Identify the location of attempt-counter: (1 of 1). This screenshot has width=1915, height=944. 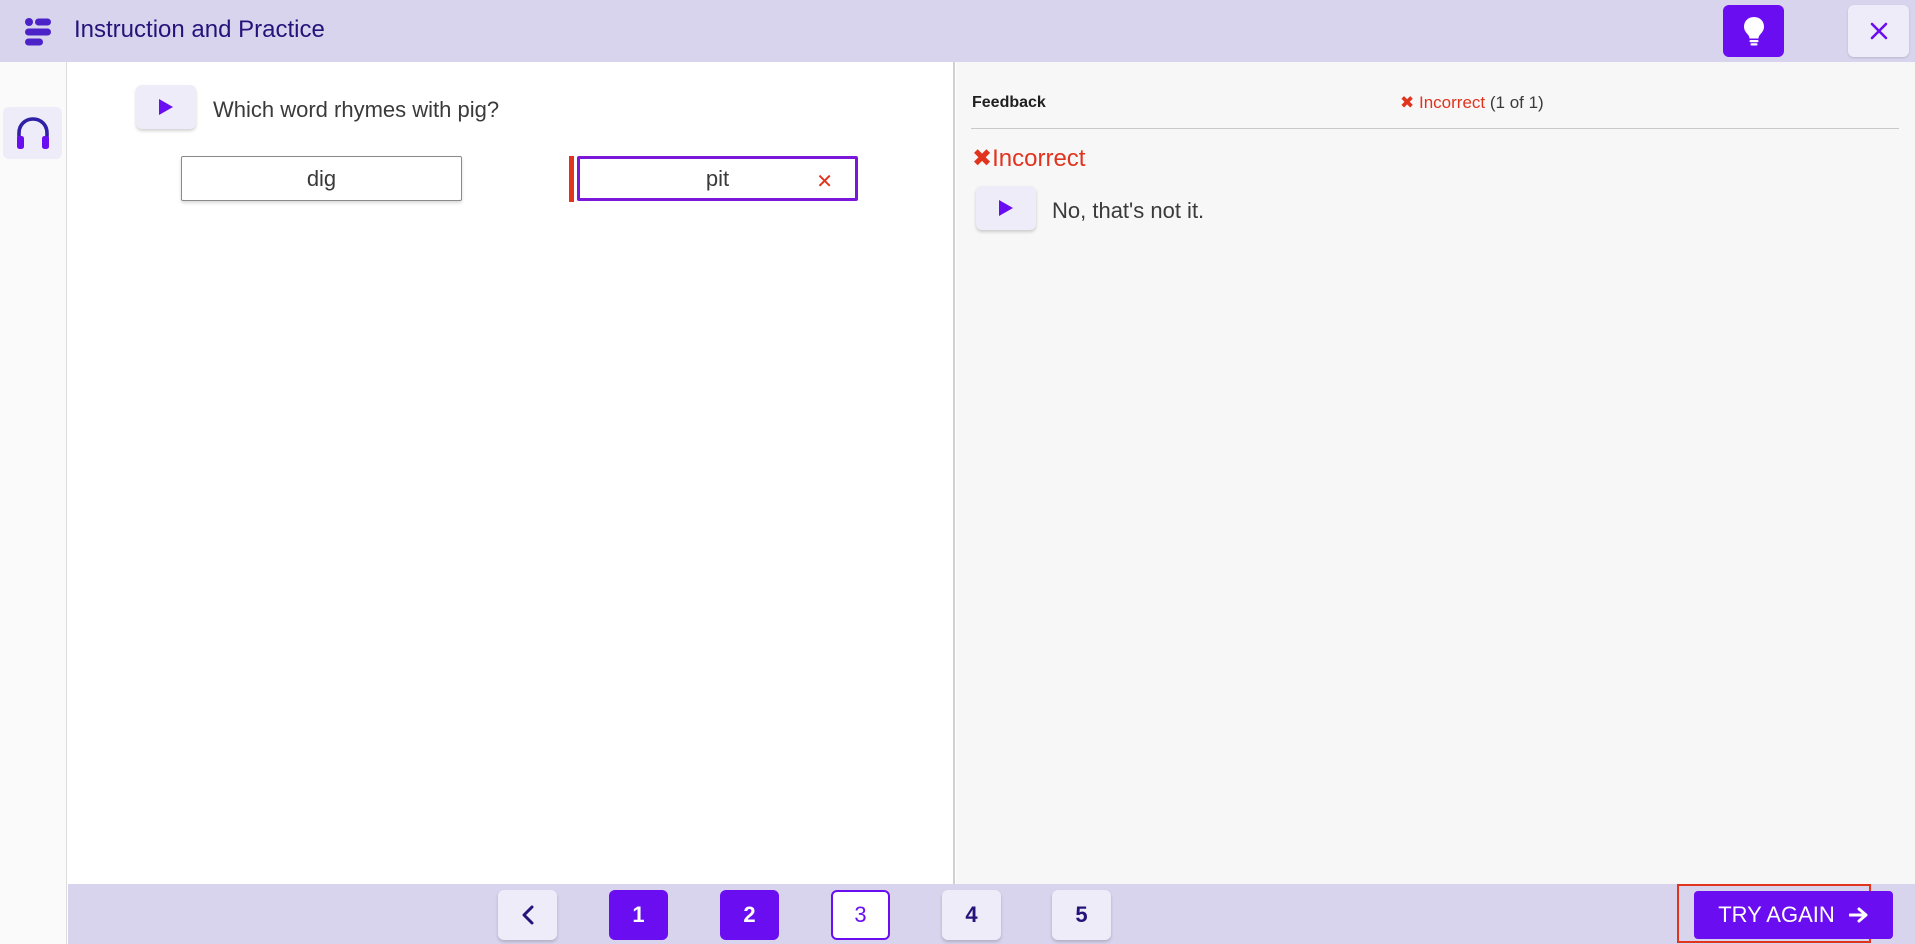
(1516, 102).